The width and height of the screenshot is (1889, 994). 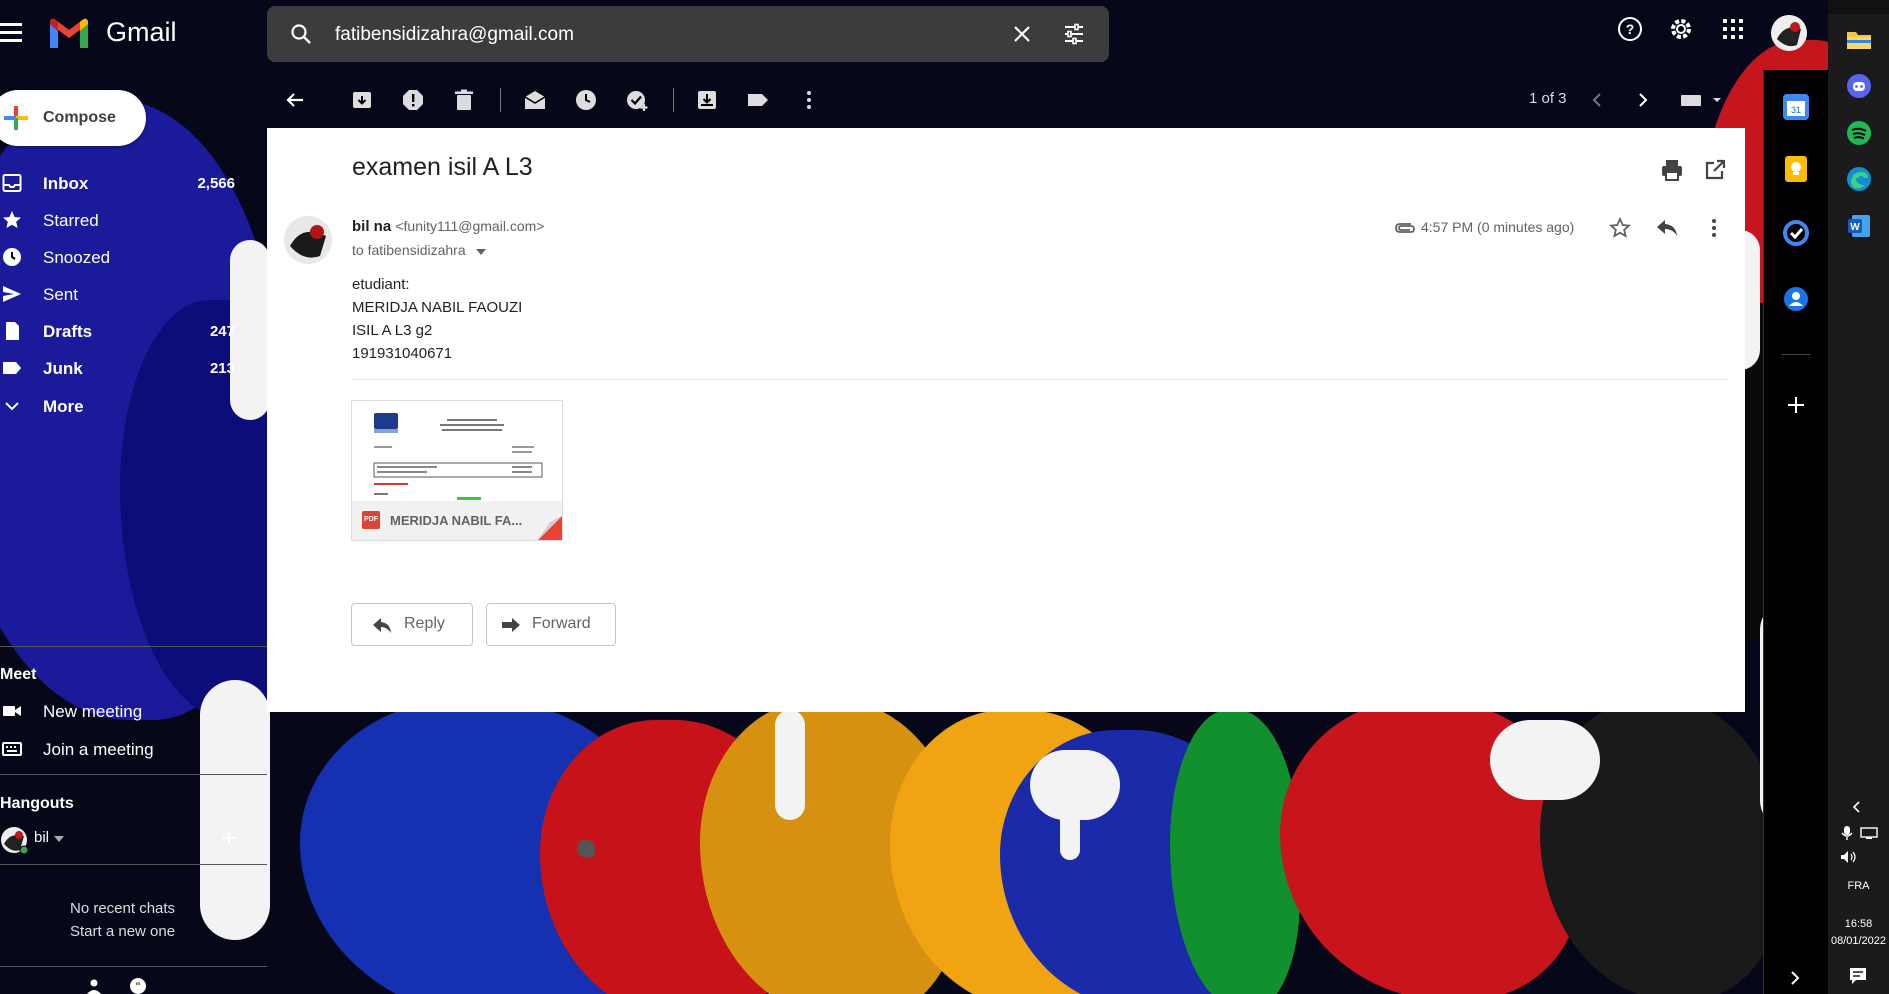 I want to click on sidebar-item-snoozed: Snoozed, so click(x=125, y=257).